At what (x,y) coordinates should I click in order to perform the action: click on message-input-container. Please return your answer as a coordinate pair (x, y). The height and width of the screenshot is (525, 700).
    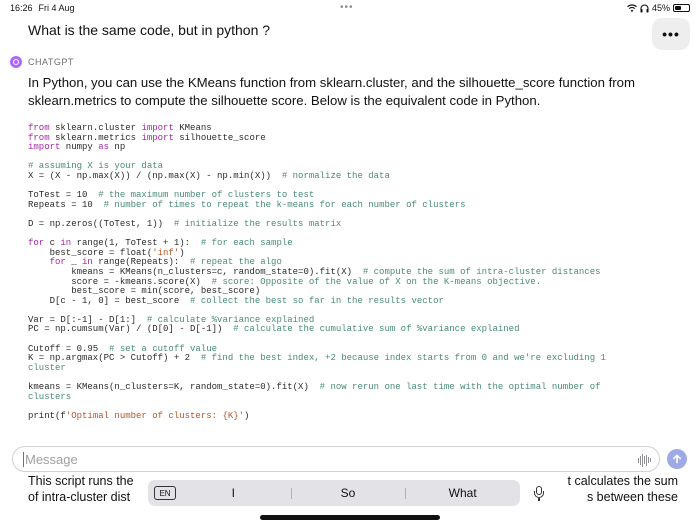
    Looking at the image, I should click on (336, 459).